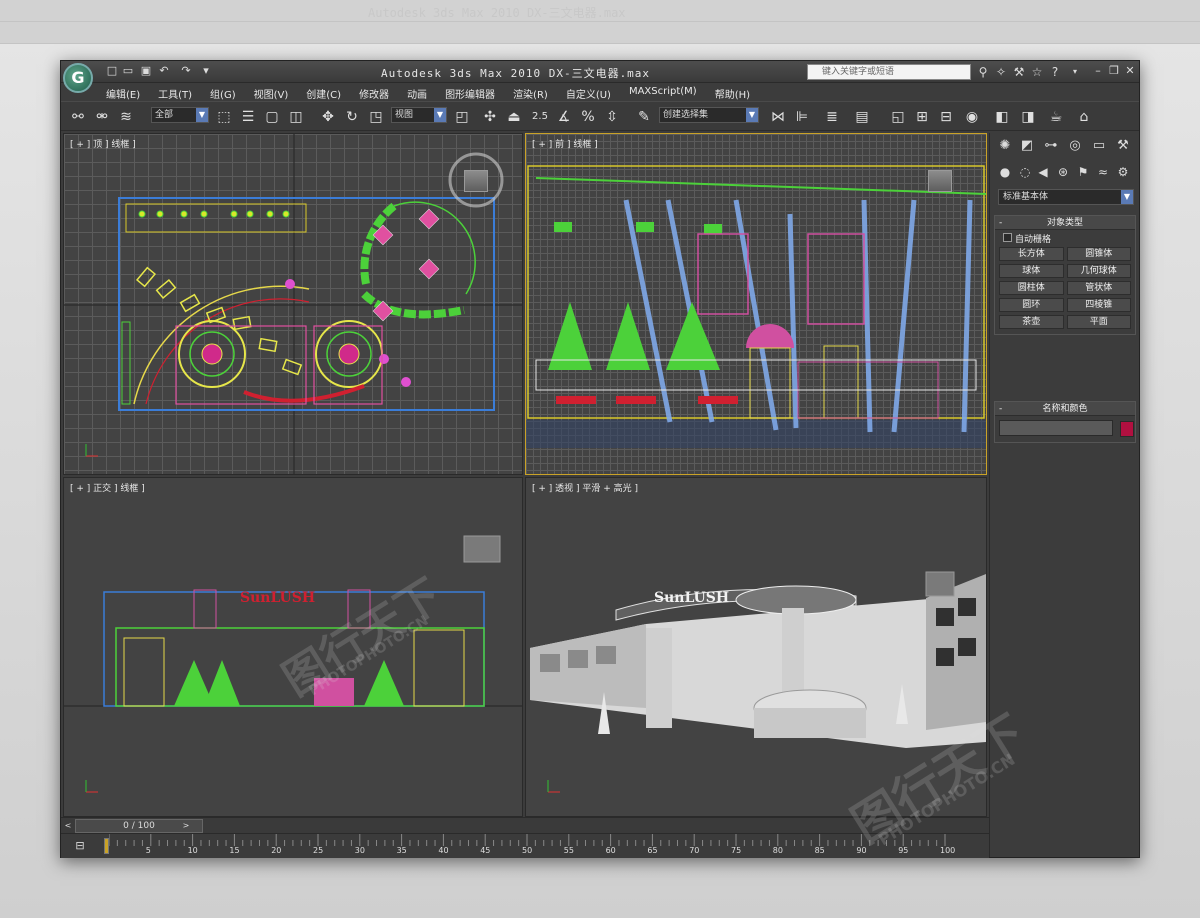  I want to click on quick-access-dropdown-icon: ▾, so click(206, 71).